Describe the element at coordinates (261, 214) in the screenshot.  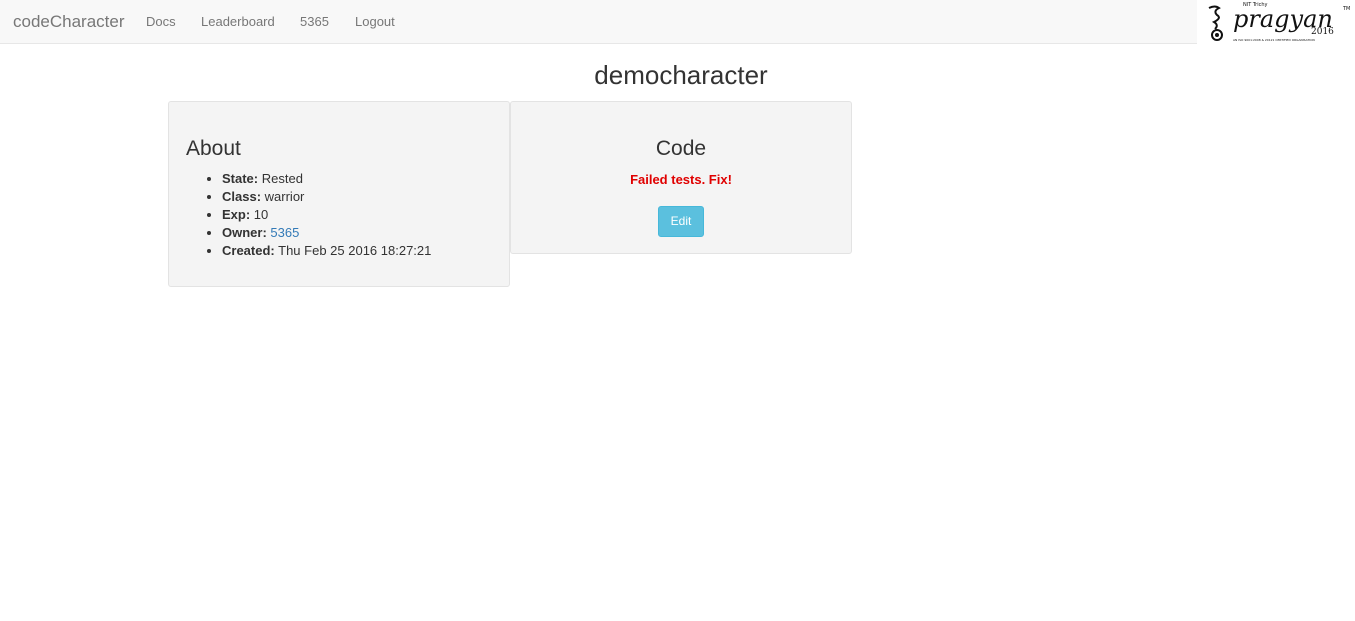
I see `exp-value: 10` at that location.